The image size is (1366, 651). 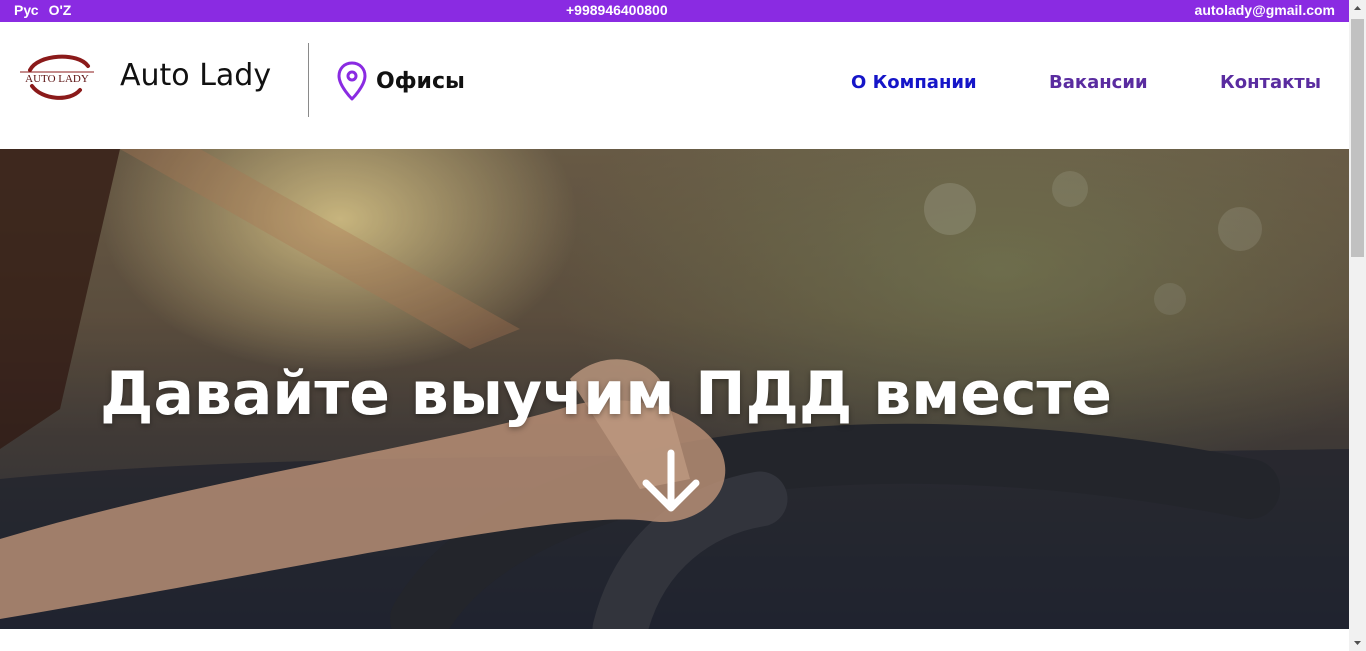 What do you see at coordinates (352, 81) in the screenshot?
I see `map-pin-icon` at bounding box center [352, 81].